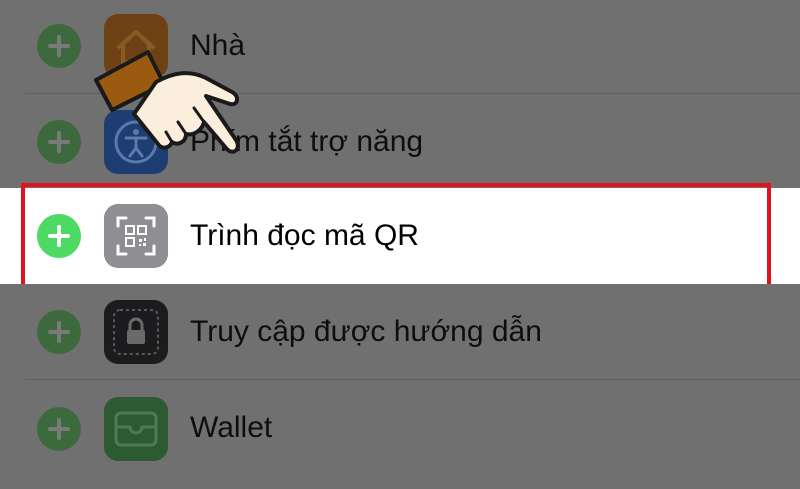 The height and width of the screenshot is (489, 800). What do you see at coordinates (304, 235) in the screenshot?
I see `control-label: Trình đọc mã QR` at bounding box center [304, 235].